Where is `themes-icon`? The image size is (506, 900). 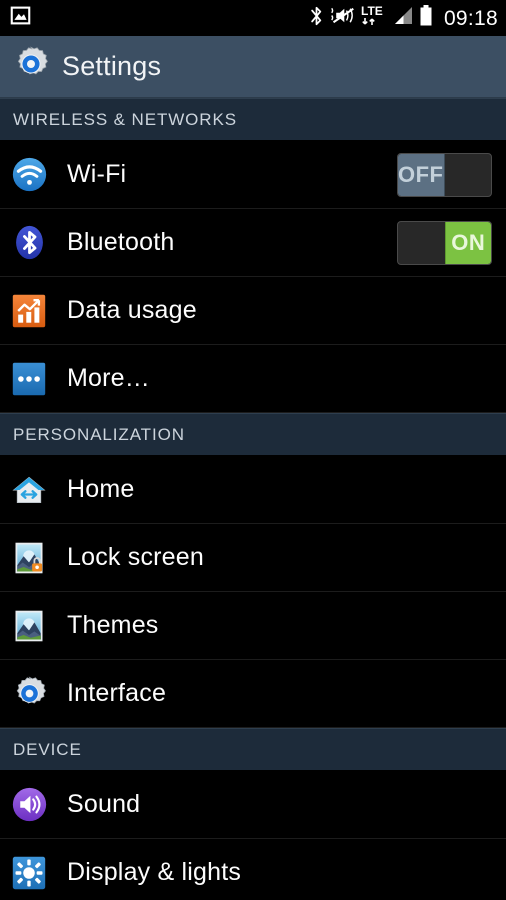
themes-icon is located at coordinates (29, 626).